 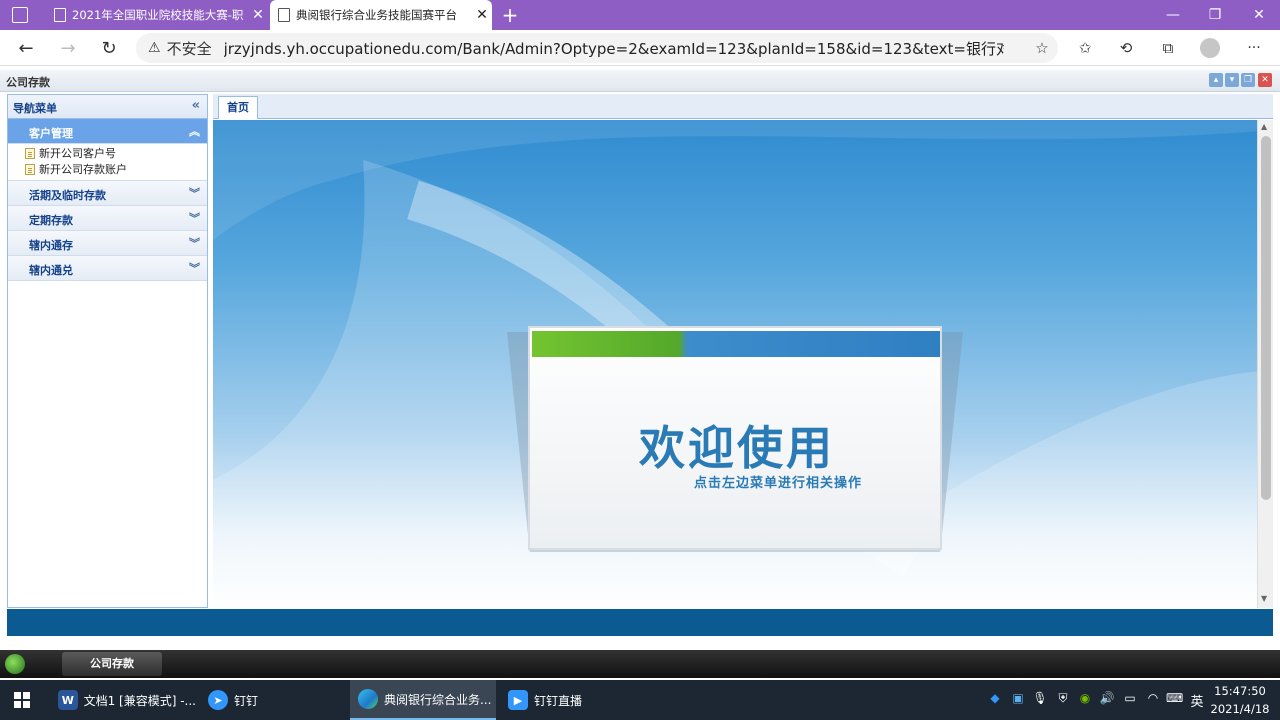 I want to click on shield-icon: ⛨, so click(x=1063, y=699).